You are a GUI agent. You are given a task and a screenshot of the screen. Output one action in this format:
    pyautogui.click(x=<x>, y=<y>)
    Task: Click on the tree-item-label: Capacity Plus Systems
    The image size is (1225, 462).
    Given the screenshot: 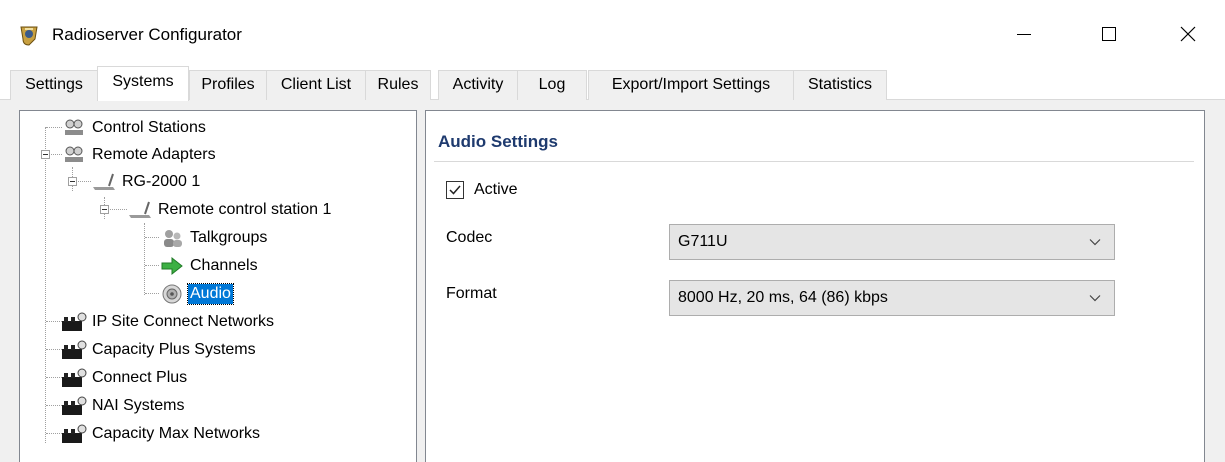 What is the action you would take?
    pyautogui.click(x=174, y=349)
    